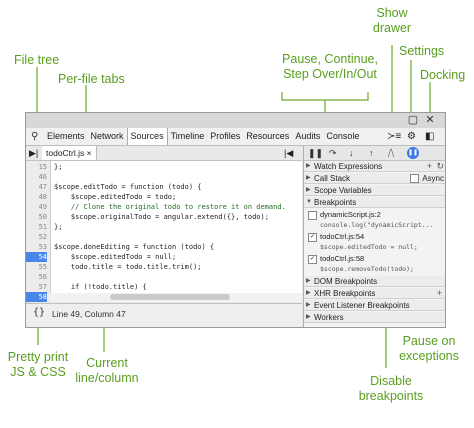 Image resolution: width=474 pixels, height=428 pixels. I want to click on breakpoint-title: dynamicScript.js:2, so click(350, 214).